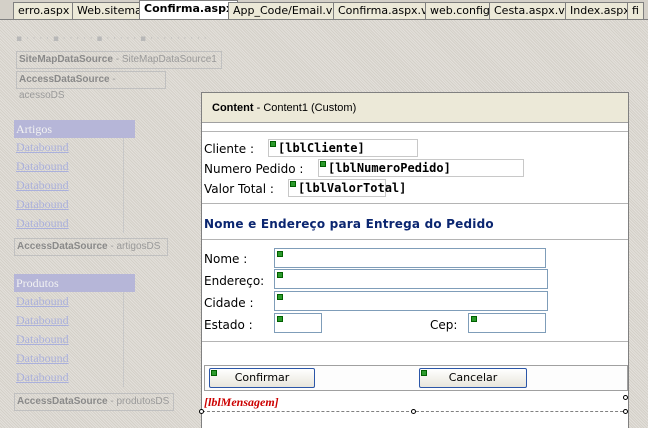 The height and width of the screenshot is (428, 648). Describe the element at coordinates (169, 59) in the screenshot. I see `sitemap-datasource-id: SiteMapDataSource1` at that location.